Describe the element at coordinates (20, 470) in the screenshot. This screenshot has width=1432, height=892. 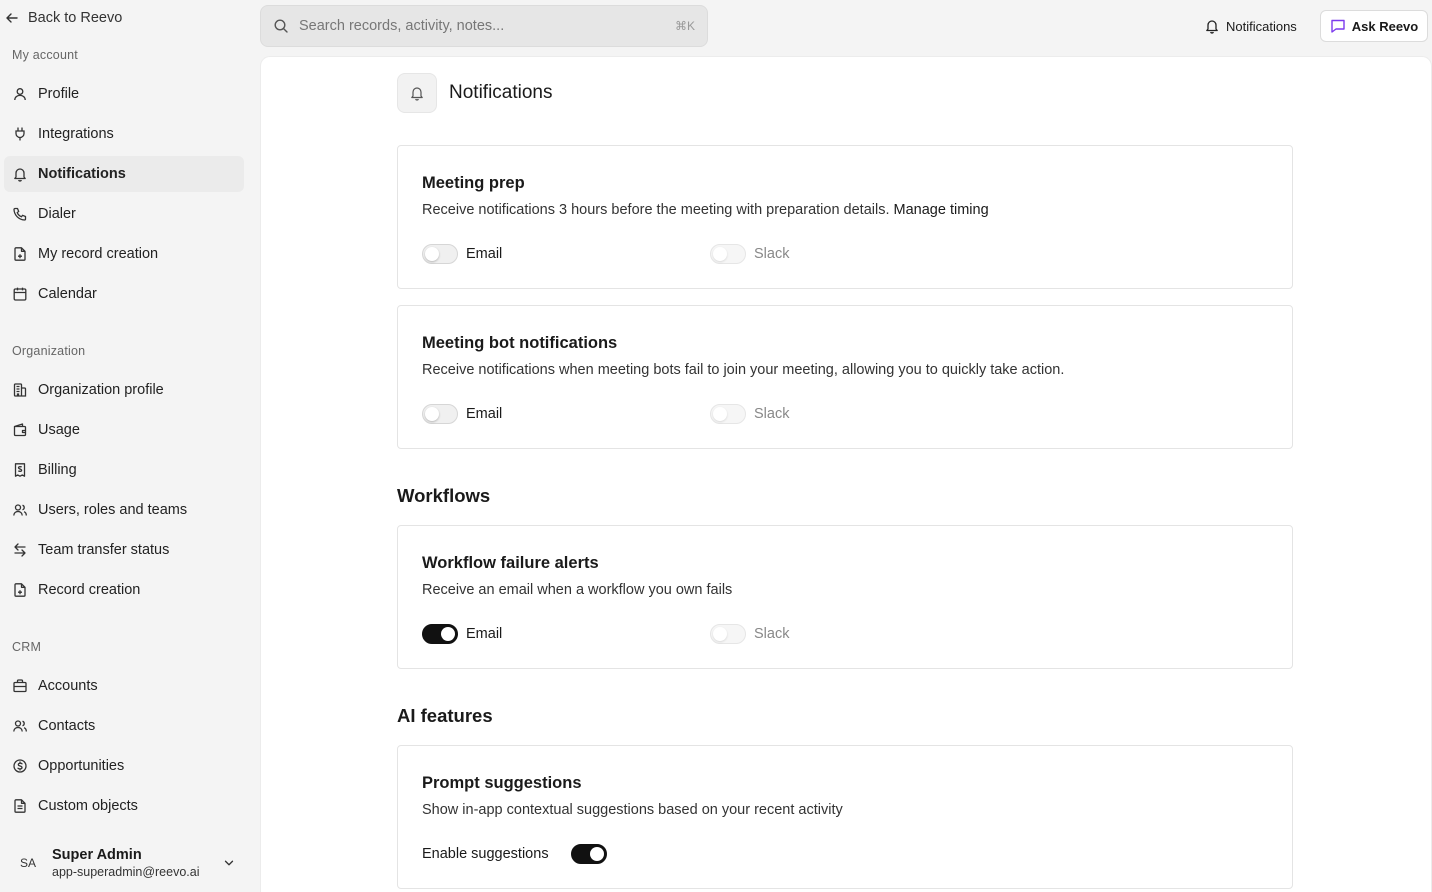
I see `receipt-icon` at that location.